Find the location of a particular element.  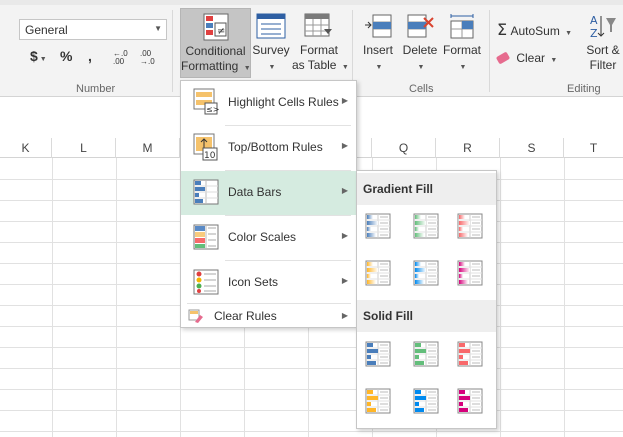

data-bars-icon is located at coordinates (206, 192).